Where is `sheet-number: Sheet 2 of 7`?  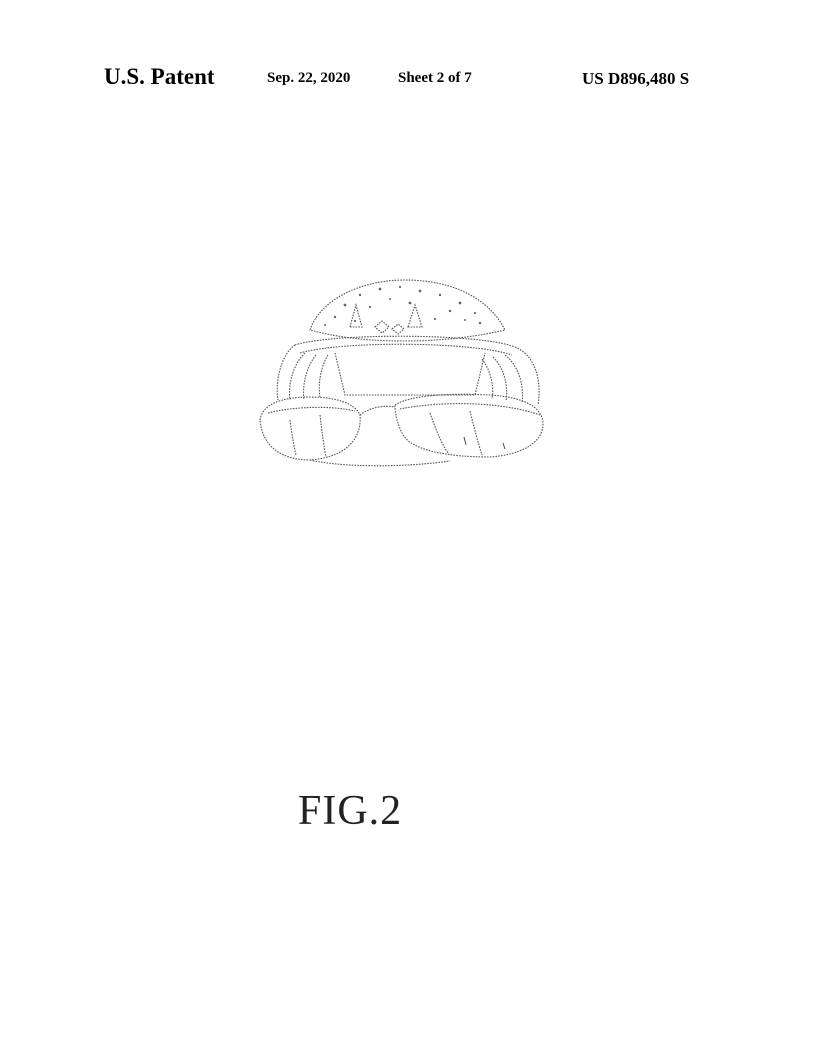
sheet-number: Sheet 2 of 7 is located at coordinates (435, 78).